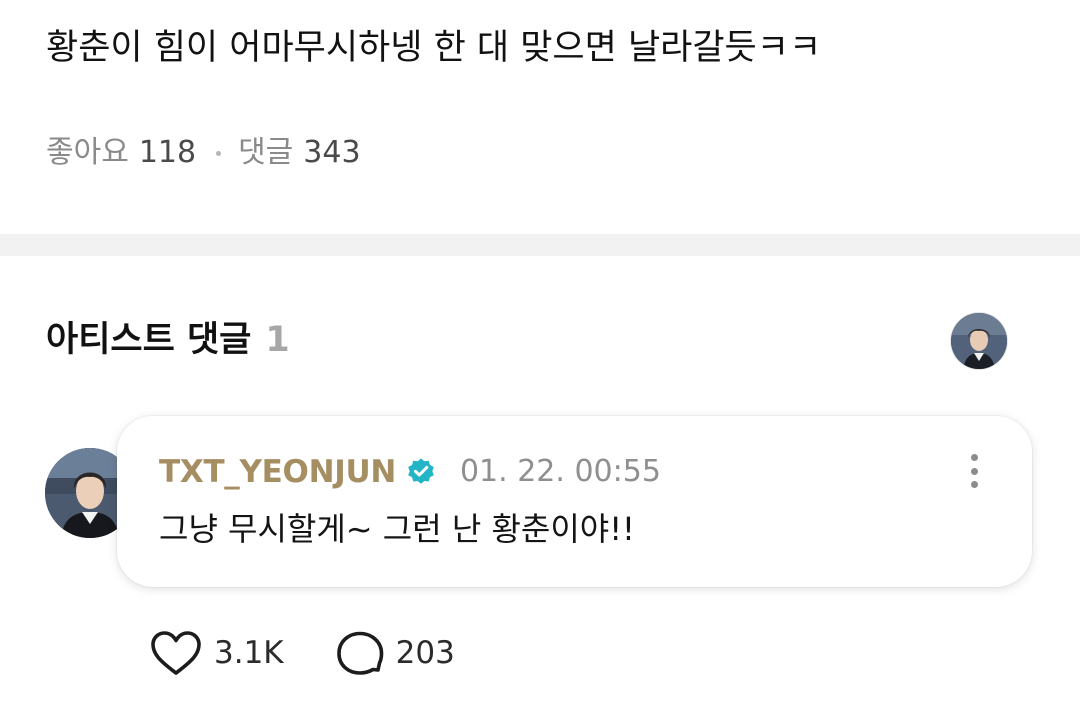 The width and height of the screenshot is (1080, 706). Describe the element at coordinates (425, 653) in the screenshot. I see `reply-count: 203` at that location.